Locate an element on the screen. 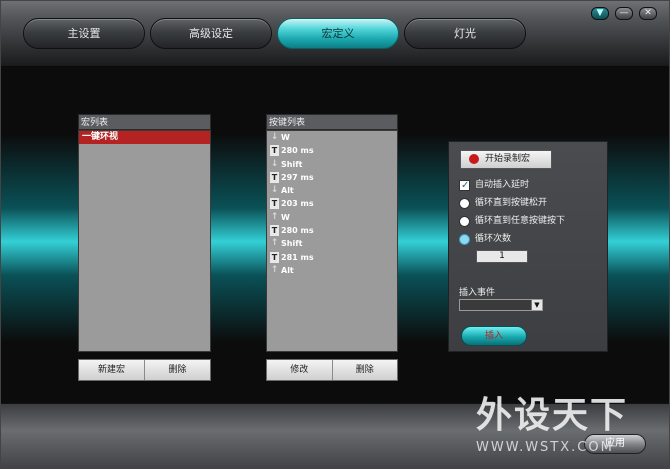  close-icon: ✕ is located at coordinates (648, 13).